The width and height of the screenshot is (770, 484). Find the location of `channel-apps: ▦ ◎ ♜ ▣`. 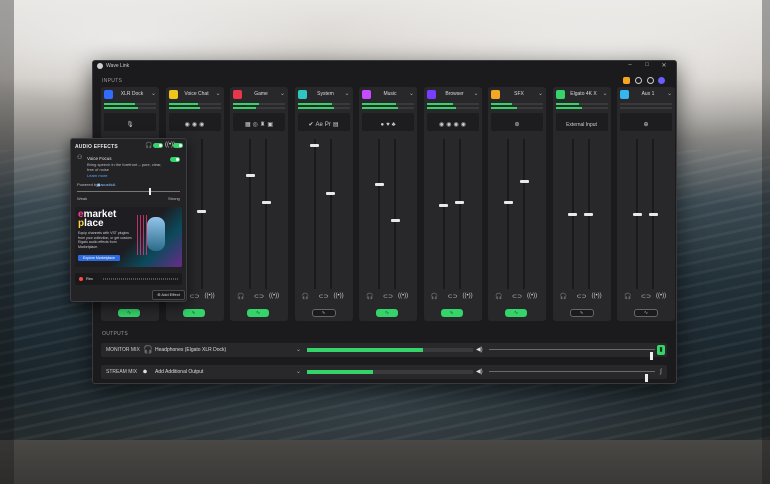

channel-apps: ▦ ◎ ♜ ▣ is located at coordinates (259, 122).